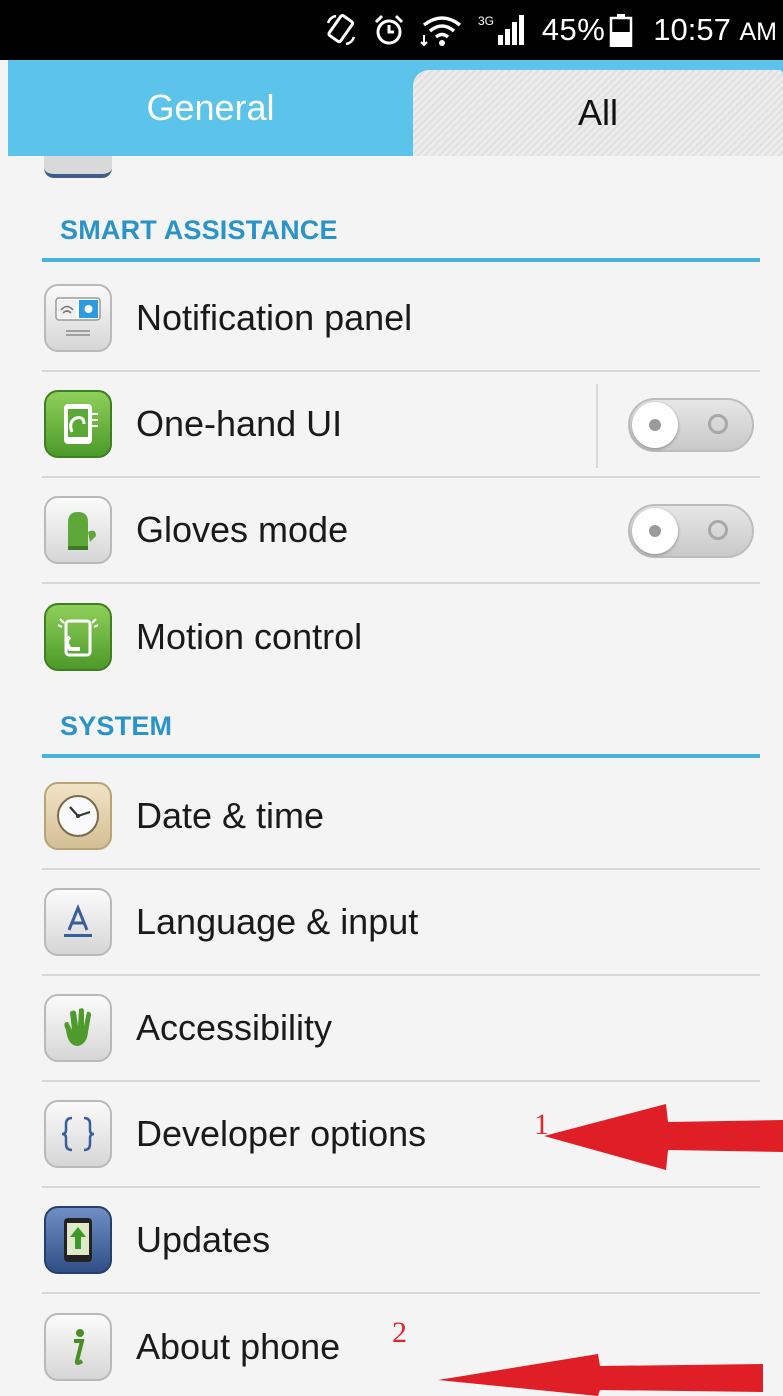  Describe the element at coordinates (242, 529) in the screenshot. I see `settings-item-label: Gloves mode` at that location.